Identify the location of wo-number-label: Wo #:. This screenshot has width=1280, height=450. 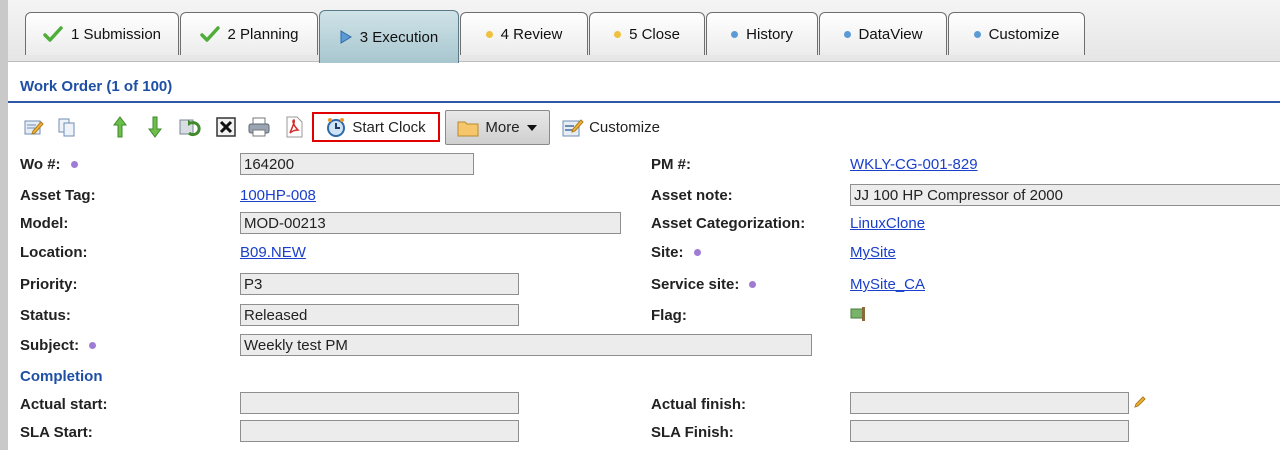
(49, 164).